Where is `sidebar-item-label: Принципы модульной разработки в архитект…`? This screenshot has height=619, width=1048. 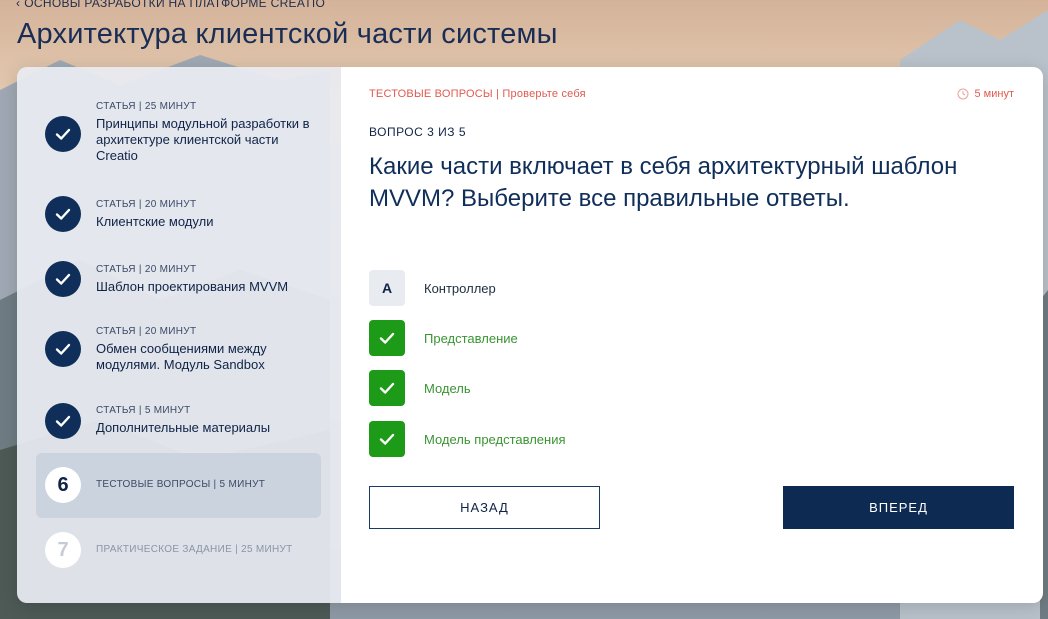 sidebar-item-label: Принципы модульной разработки в архитект… is located at coordinates (203, 139).